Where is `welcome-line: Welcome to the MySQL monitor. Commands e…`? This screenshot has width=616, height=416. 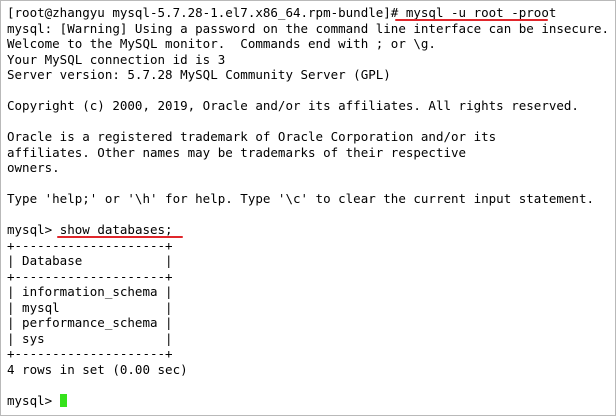
welcome-line: Welcome to the MySQL monitor. Commands e… is located at coordinates (221, 43).